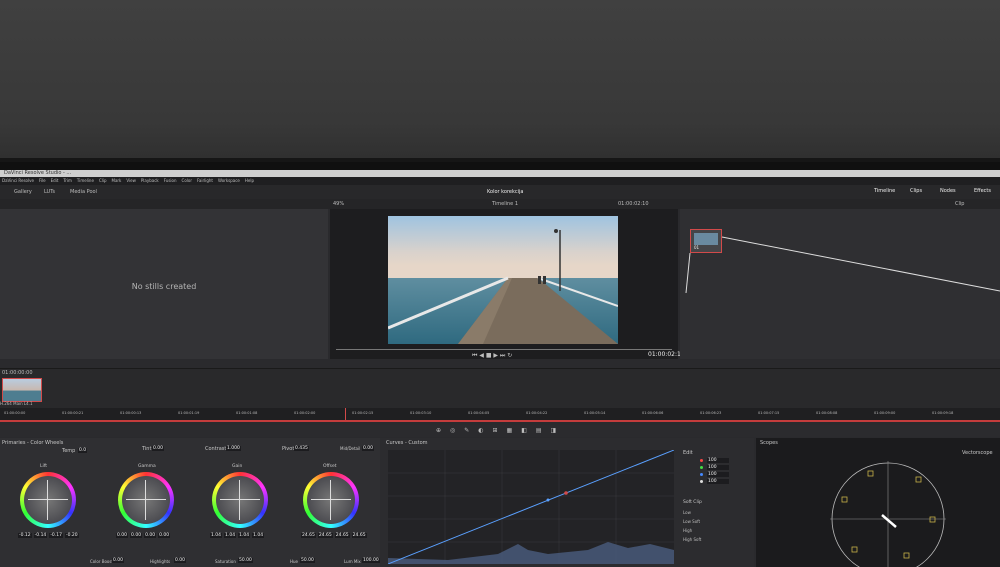 The height and width of the screenshot is (567, 1000). I want to click on ruler-tick-label: 01:00:02:00, so click(305, 413).